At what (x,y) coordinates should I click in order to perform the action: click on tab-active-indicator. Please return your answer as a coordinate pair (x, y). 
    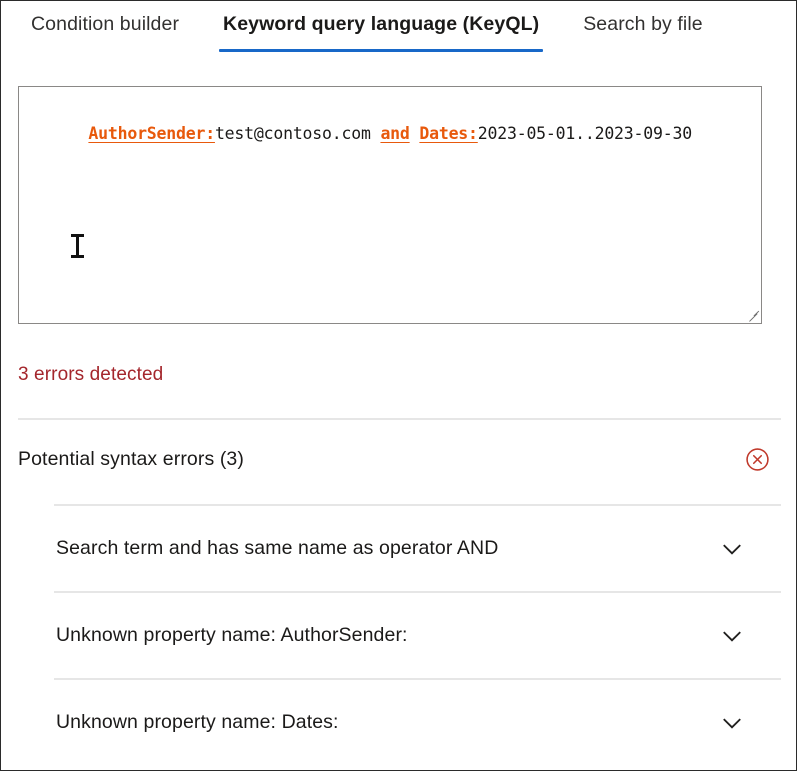
    Looking at the image, I should click on (381, 50).